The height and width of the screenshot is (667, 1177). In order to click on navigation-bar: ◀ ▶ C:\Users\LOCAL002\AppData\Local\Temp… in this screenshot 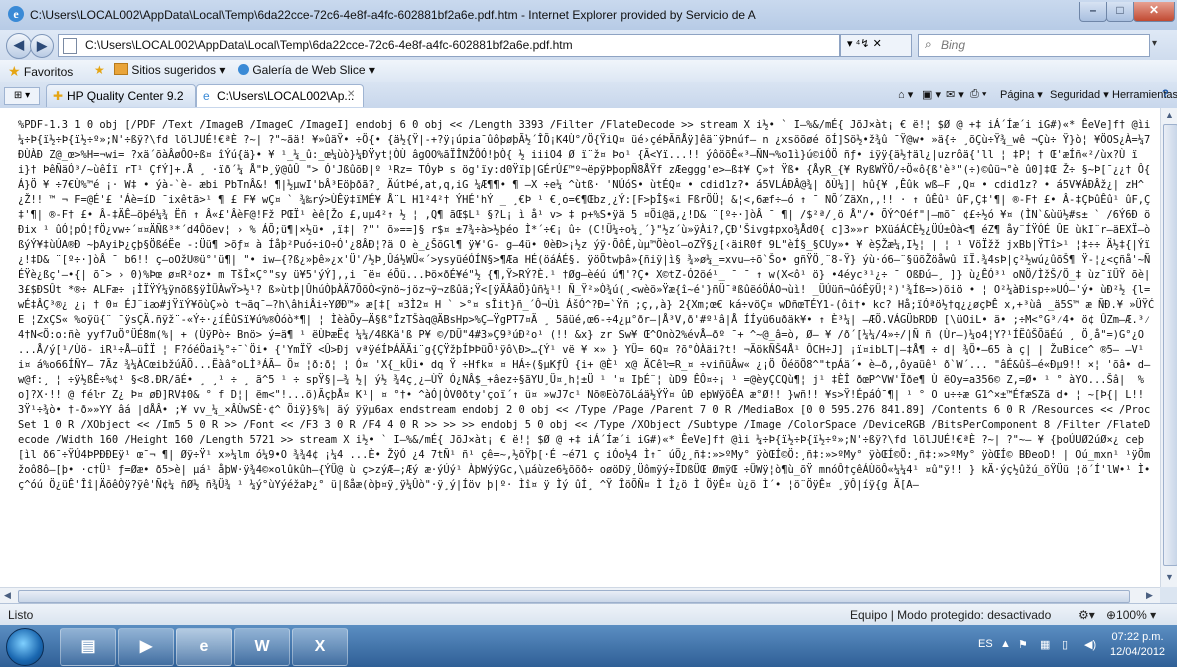, I will do `click(588, 45)`.